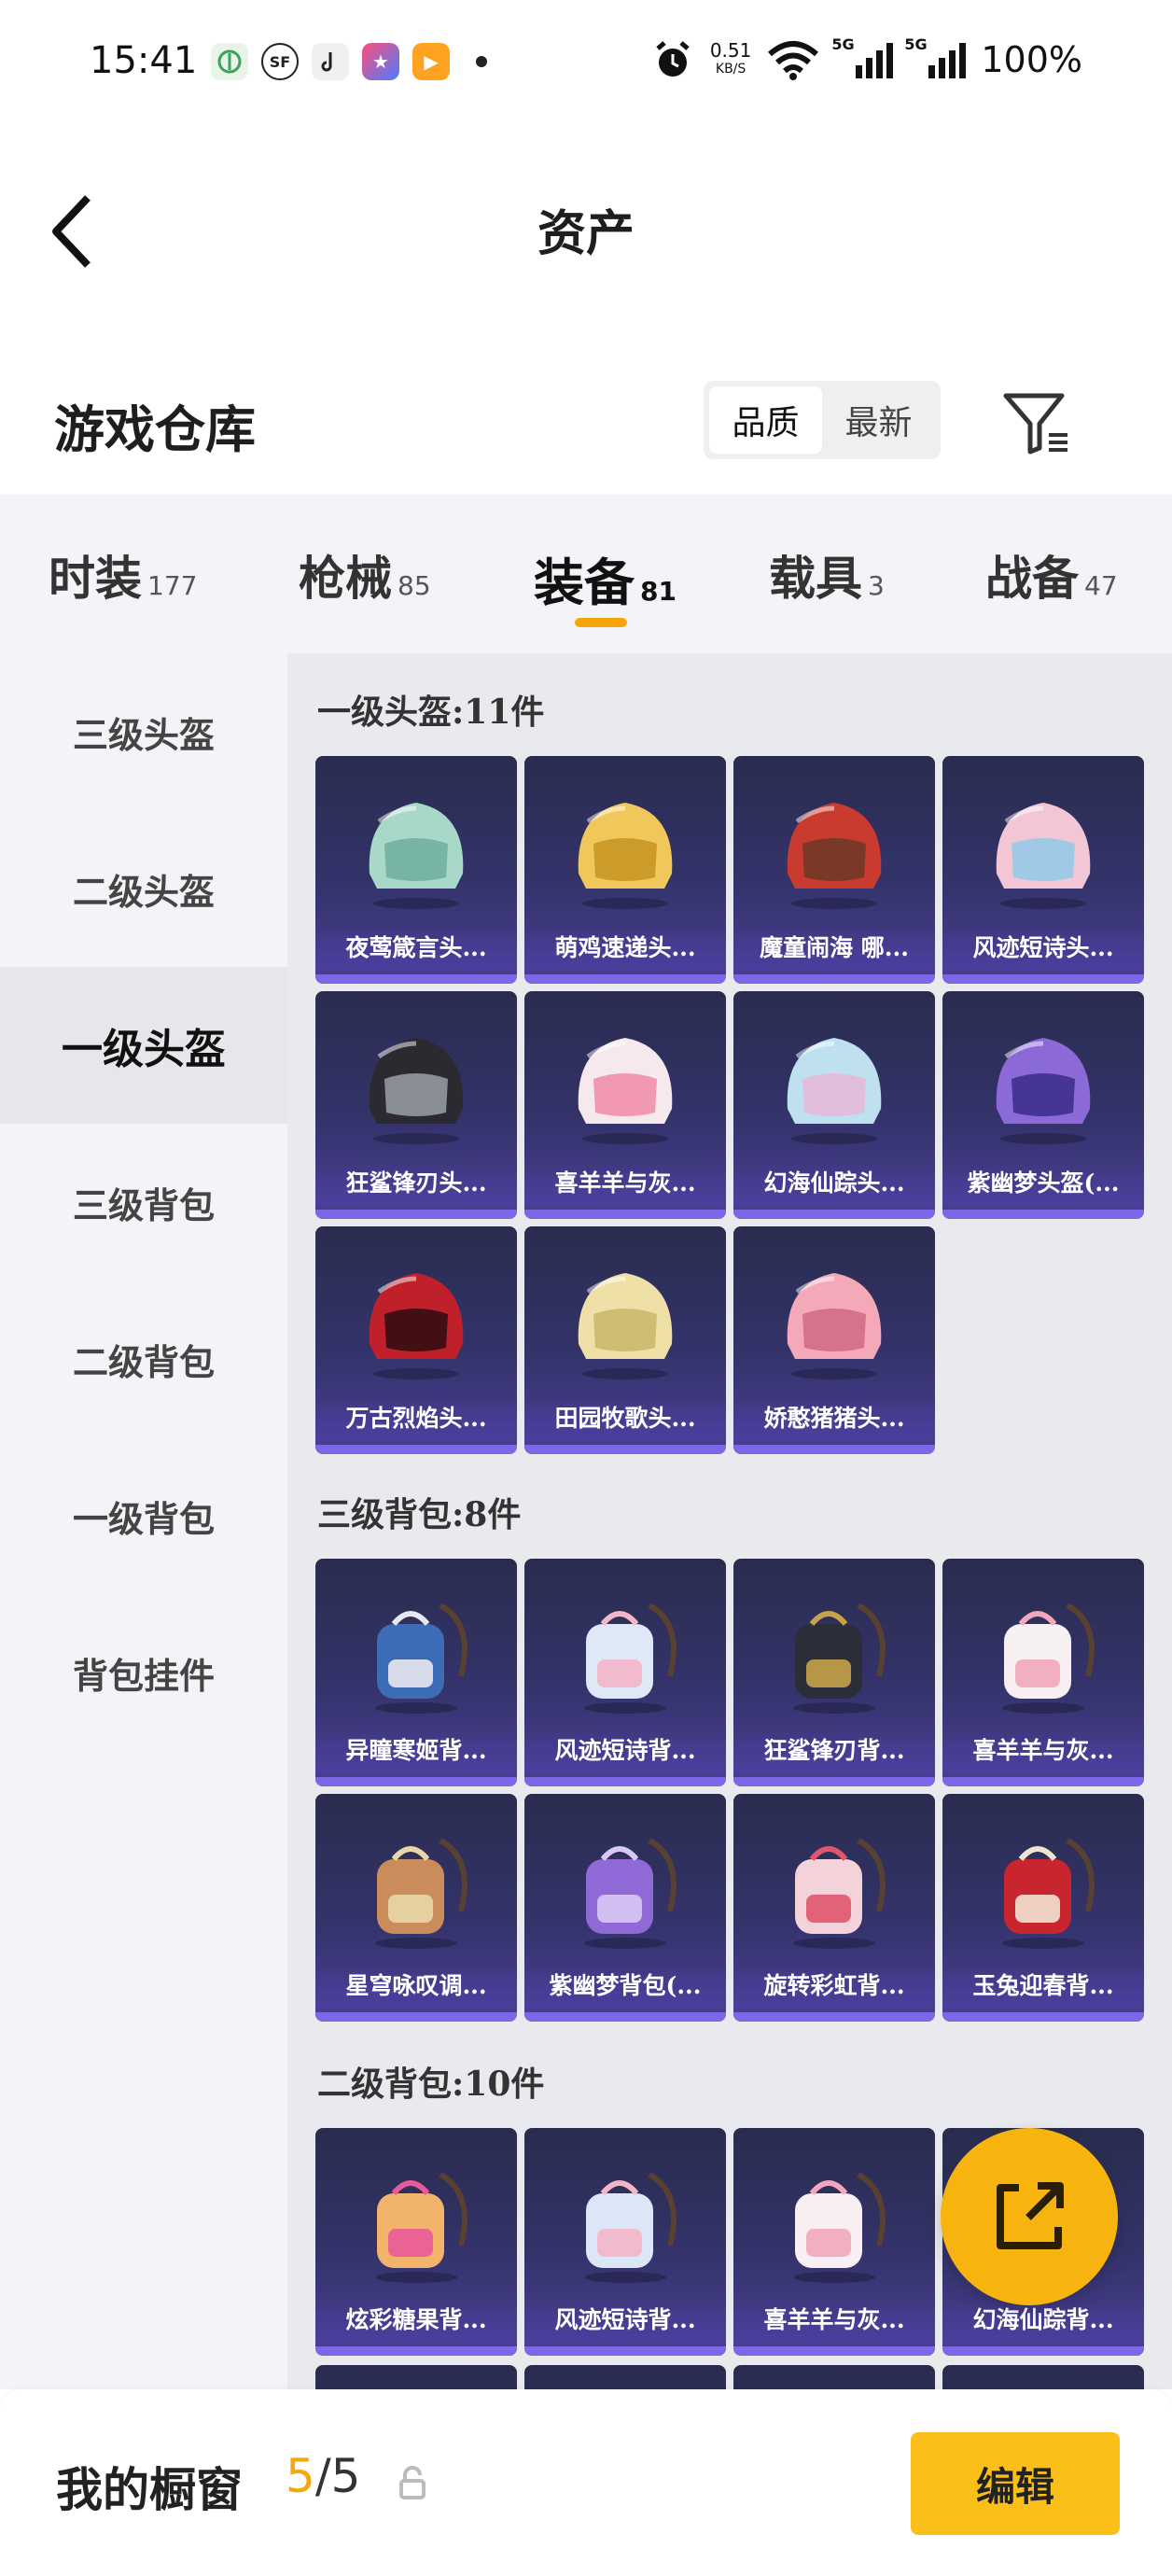 The image size is (1172, 2576). I want to click on tab-vehicles: 载具 3, so click(827, 575).